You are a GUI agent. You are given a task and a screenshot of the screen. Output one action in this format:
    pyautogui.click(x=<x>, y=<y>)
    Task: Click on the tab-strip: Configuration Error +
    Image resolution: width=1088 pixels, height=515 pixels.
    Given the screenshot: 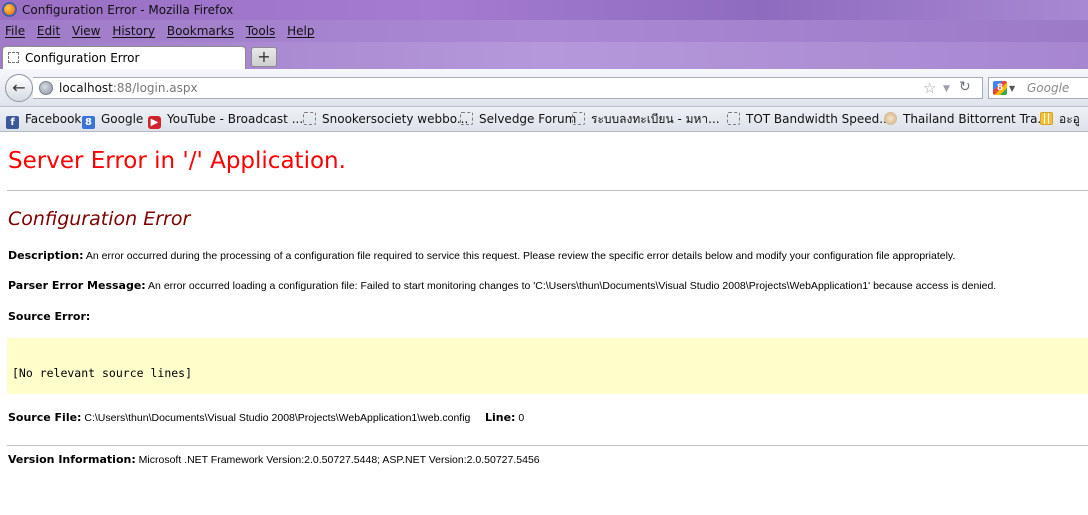 What is the action you would take?
    pyautogui.click(x=544, y=55)
    